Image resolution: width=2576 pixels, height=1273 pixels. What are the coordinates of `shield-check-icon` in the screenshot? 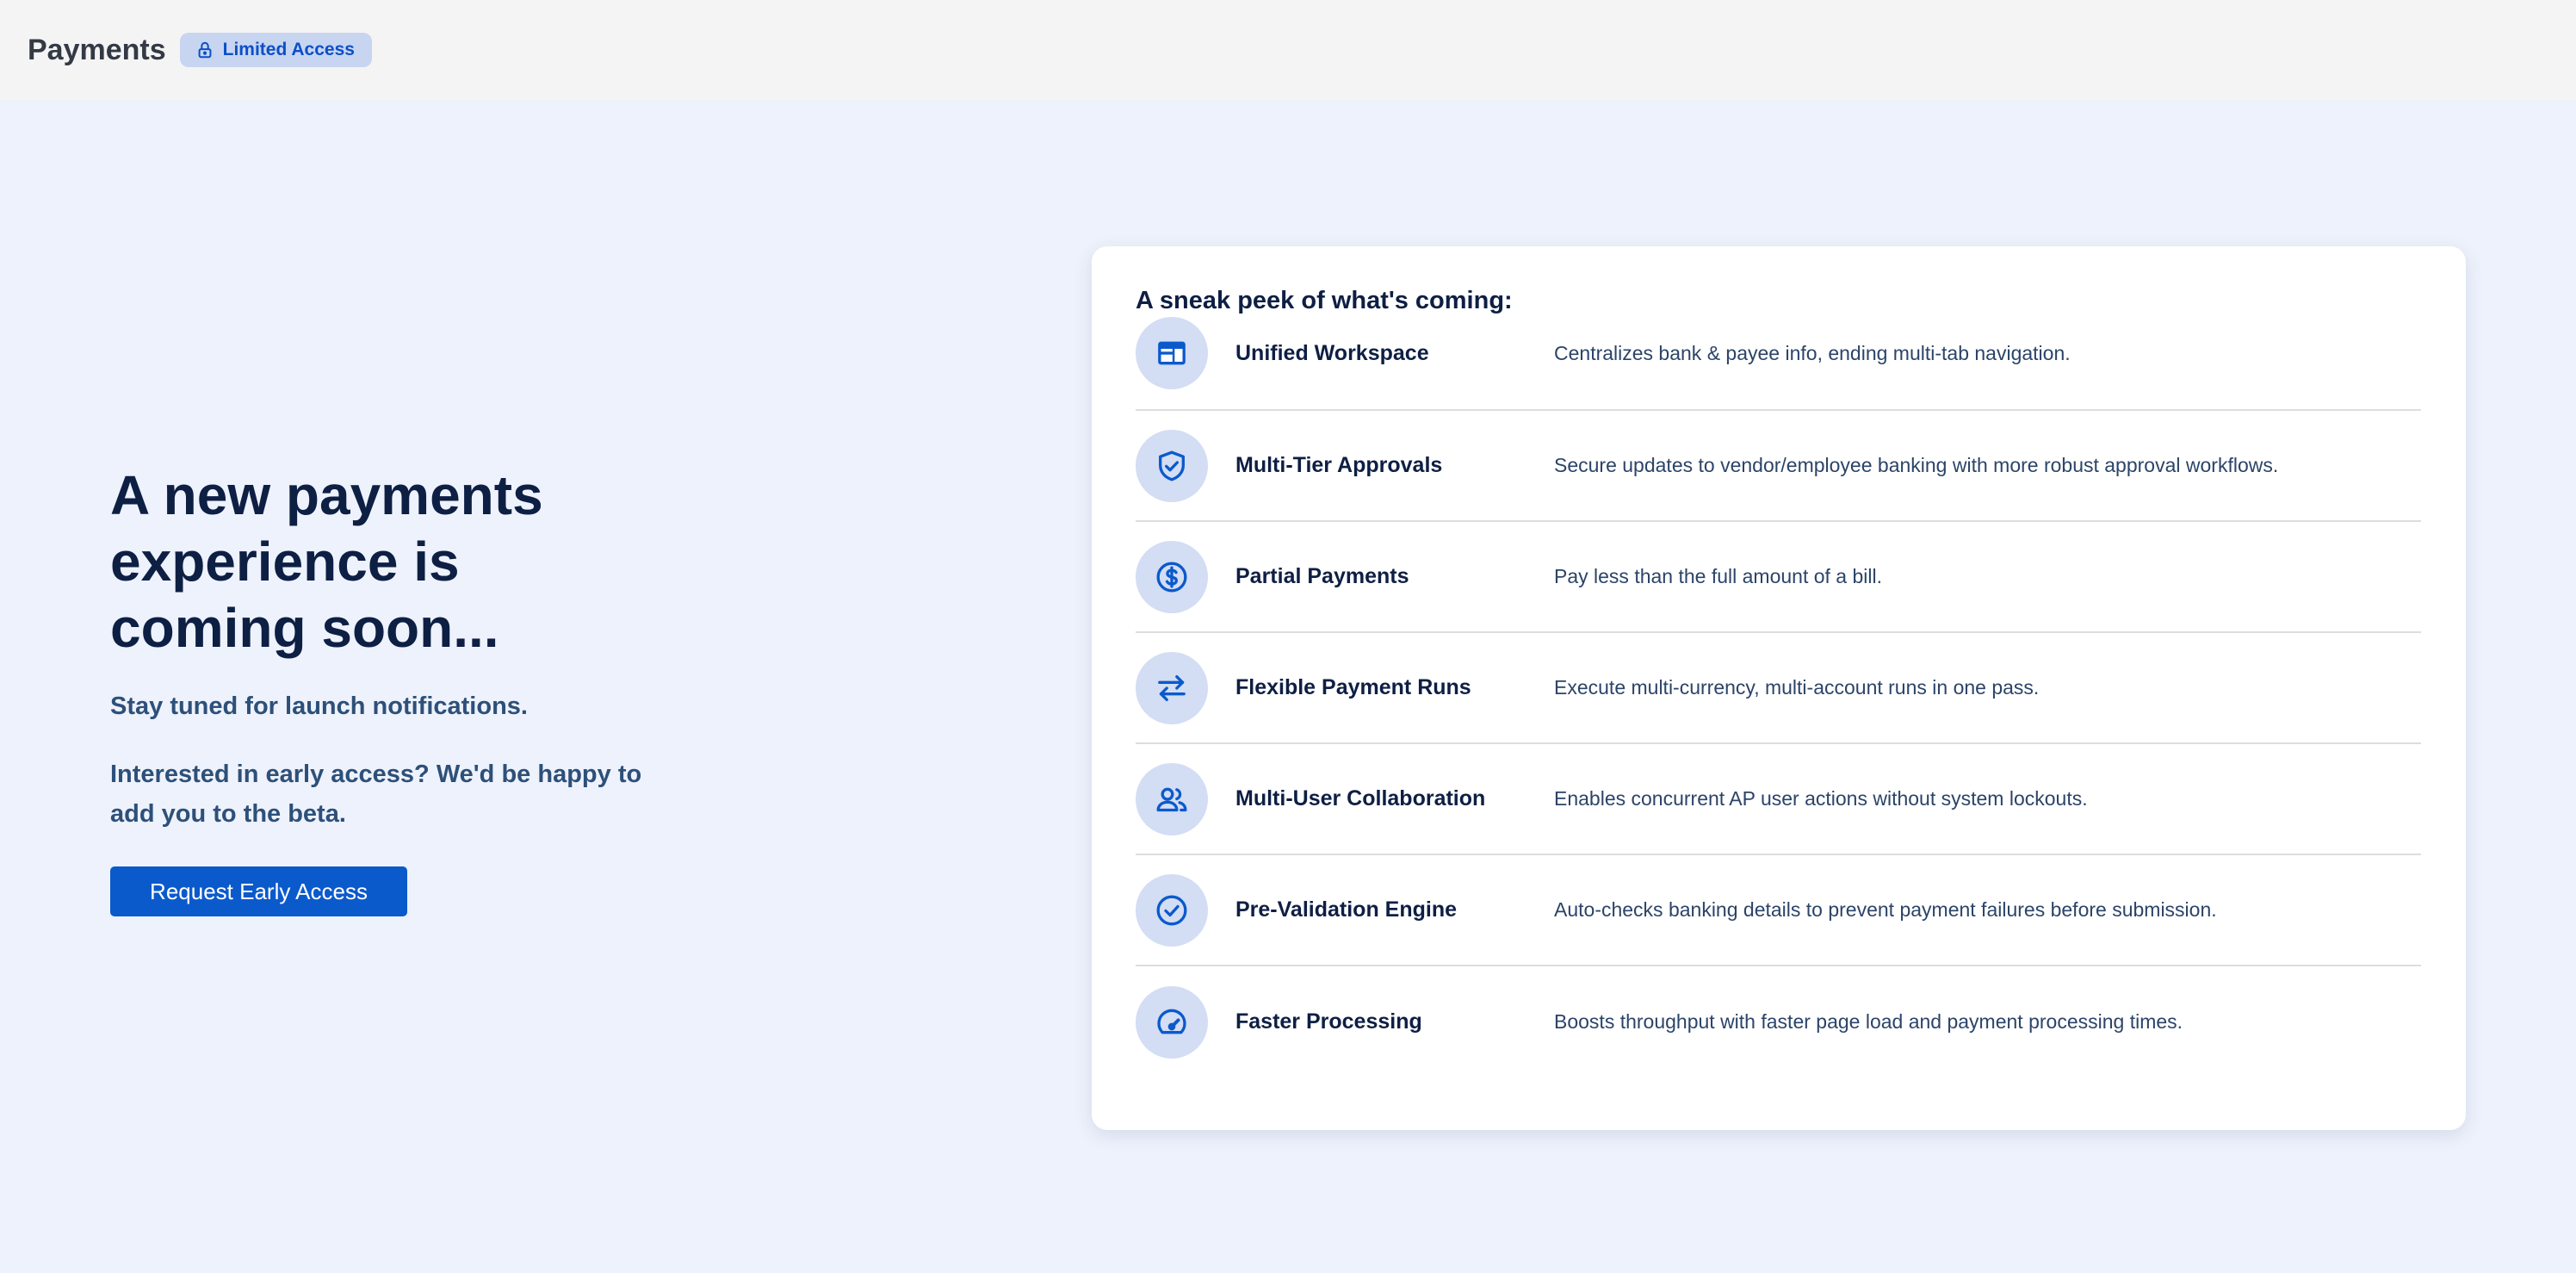 It's located at (1172, 465).